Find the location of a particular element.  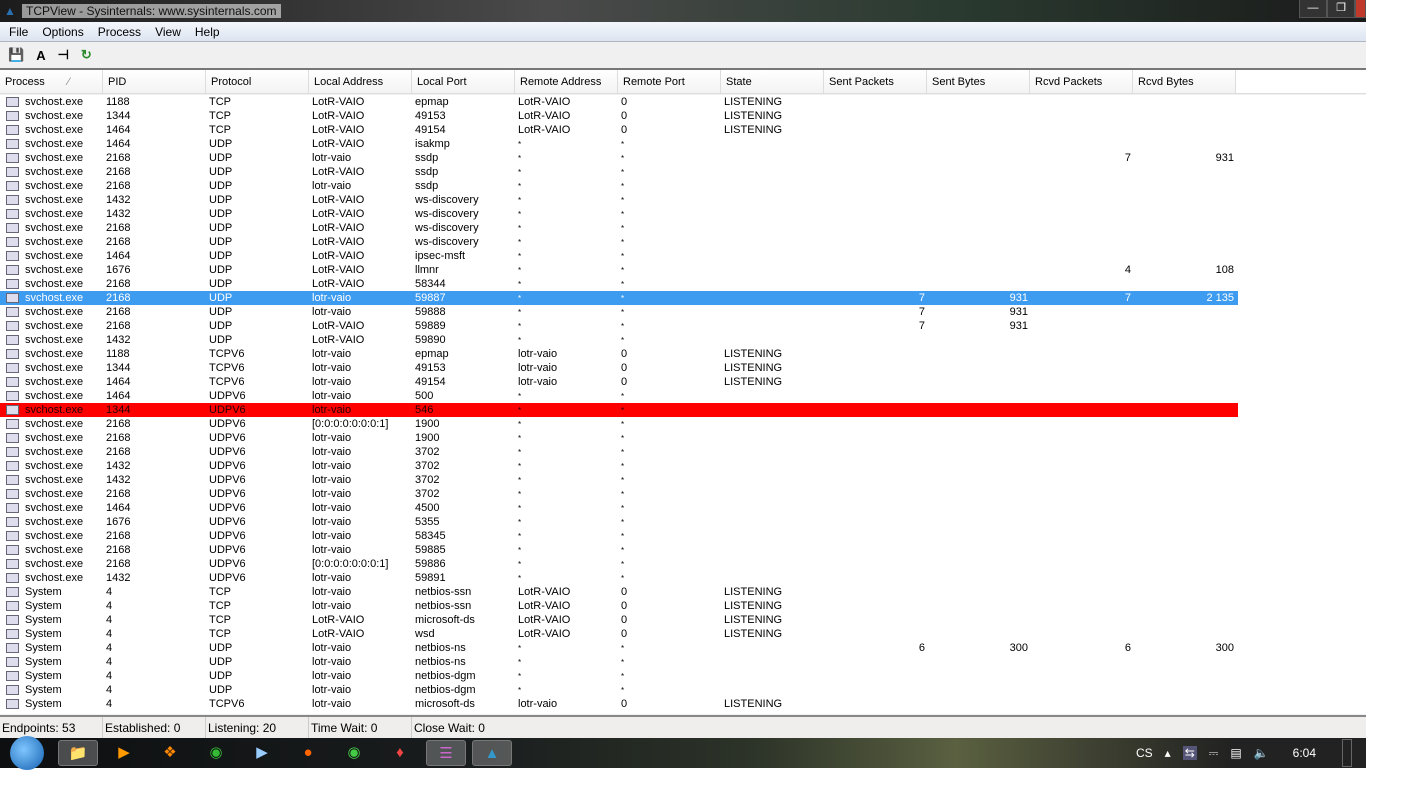

show-hidden-icons-icon: ▴ is located at coordinates (1168, 753).